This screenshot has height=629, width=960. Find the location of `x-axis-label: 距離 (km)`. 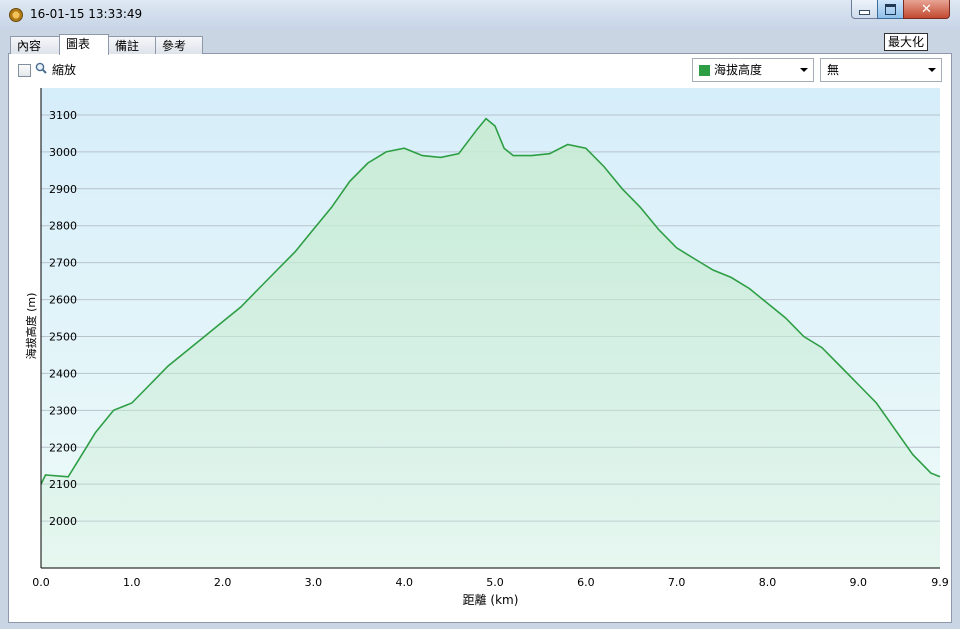

x-axis-label: 距離 (km) is located at coordinates (491, 600).